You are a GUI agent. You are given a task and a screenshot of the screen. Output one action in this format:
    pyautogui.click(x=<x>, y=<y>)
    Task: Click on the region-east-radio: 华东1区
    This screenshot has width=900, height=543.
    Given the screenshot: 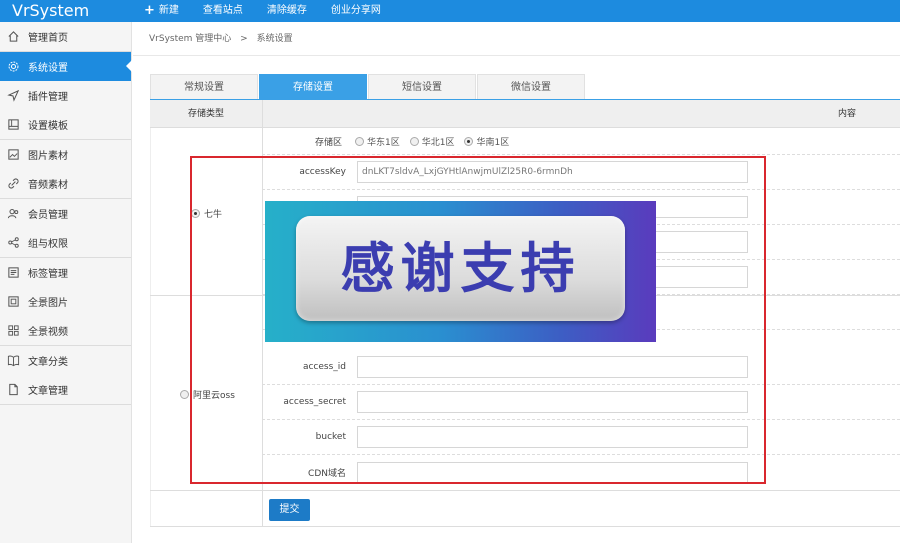 What is the action you would take?
    pyautogui.click(x=377, y=141)
    